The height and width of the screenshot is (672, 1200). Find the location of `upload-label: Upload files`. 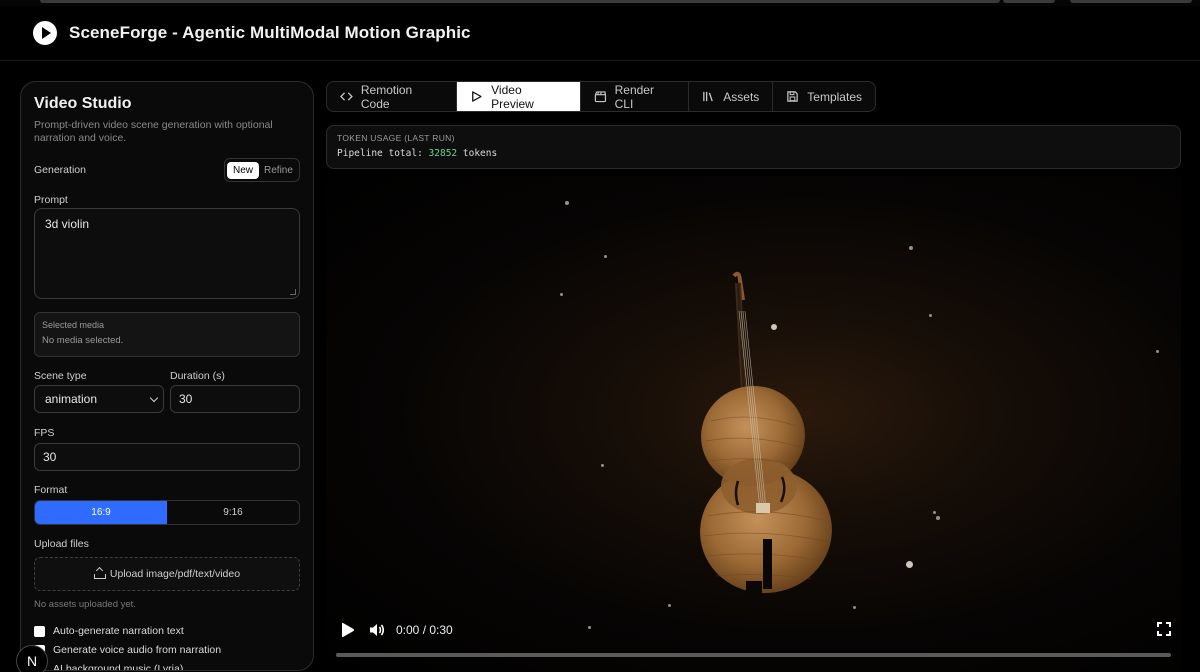

upload-label: Upload files is located at coordinates (61, 544).